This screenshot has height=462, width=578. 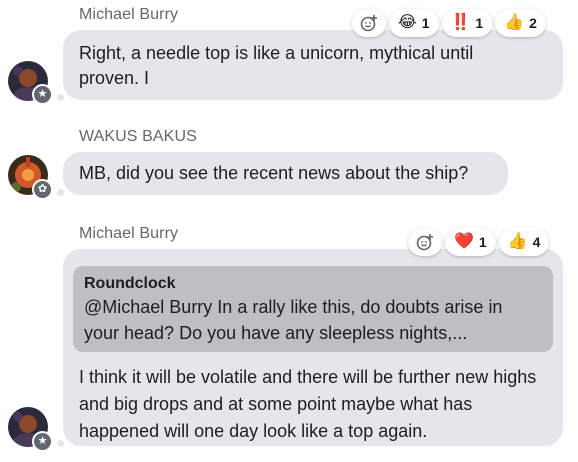 I want to click on thumbs-up-reaction: 👍 4, so click(x=524, y=242).